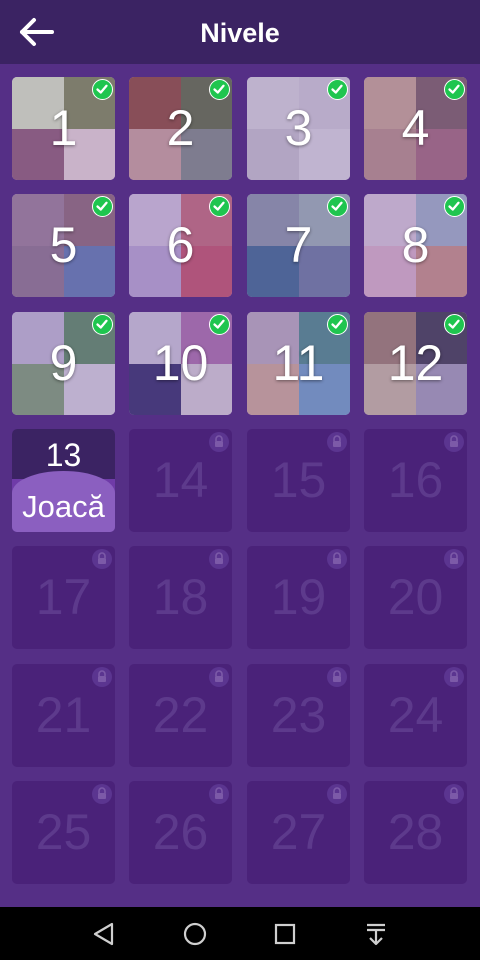 This screenshot has height=960, width=480. I want to click on level-tile-13: 13 Joacă, so click(63, 480).